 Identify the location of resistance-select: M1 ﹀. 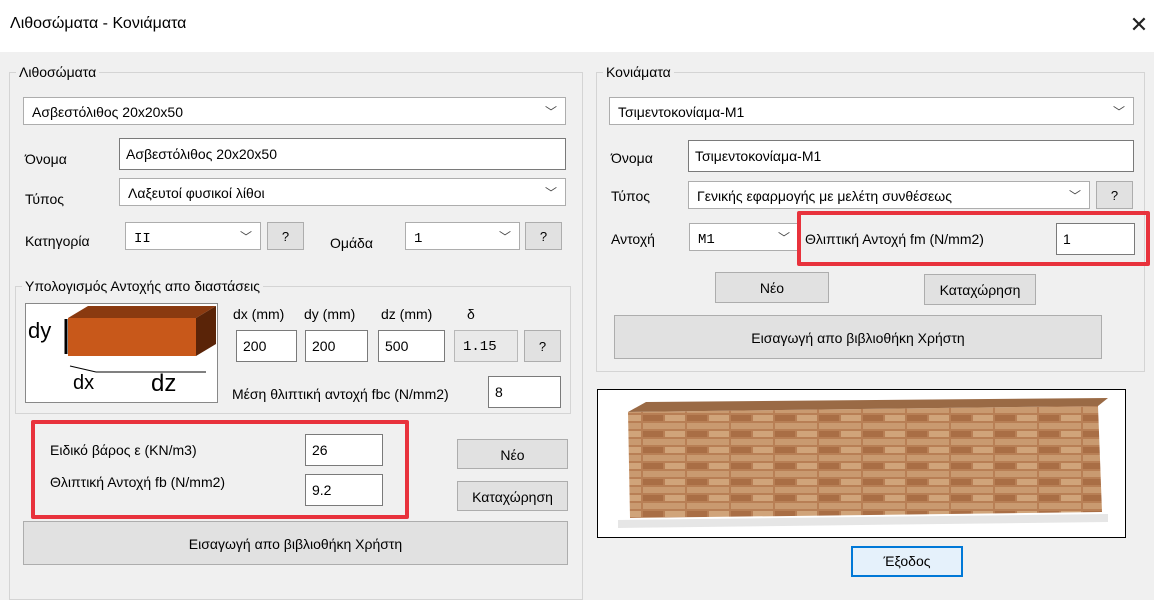
(744, 237).